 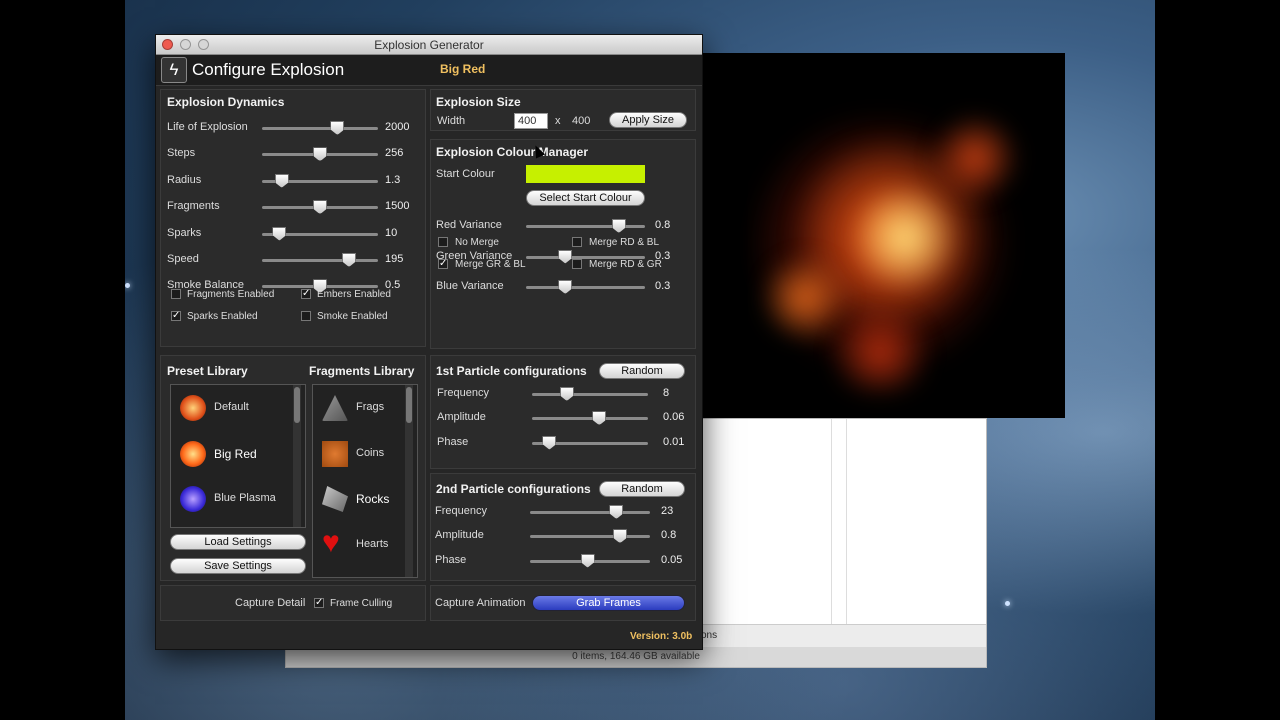 I want to click on list-item-label: Default, so click(x=231, y=407).